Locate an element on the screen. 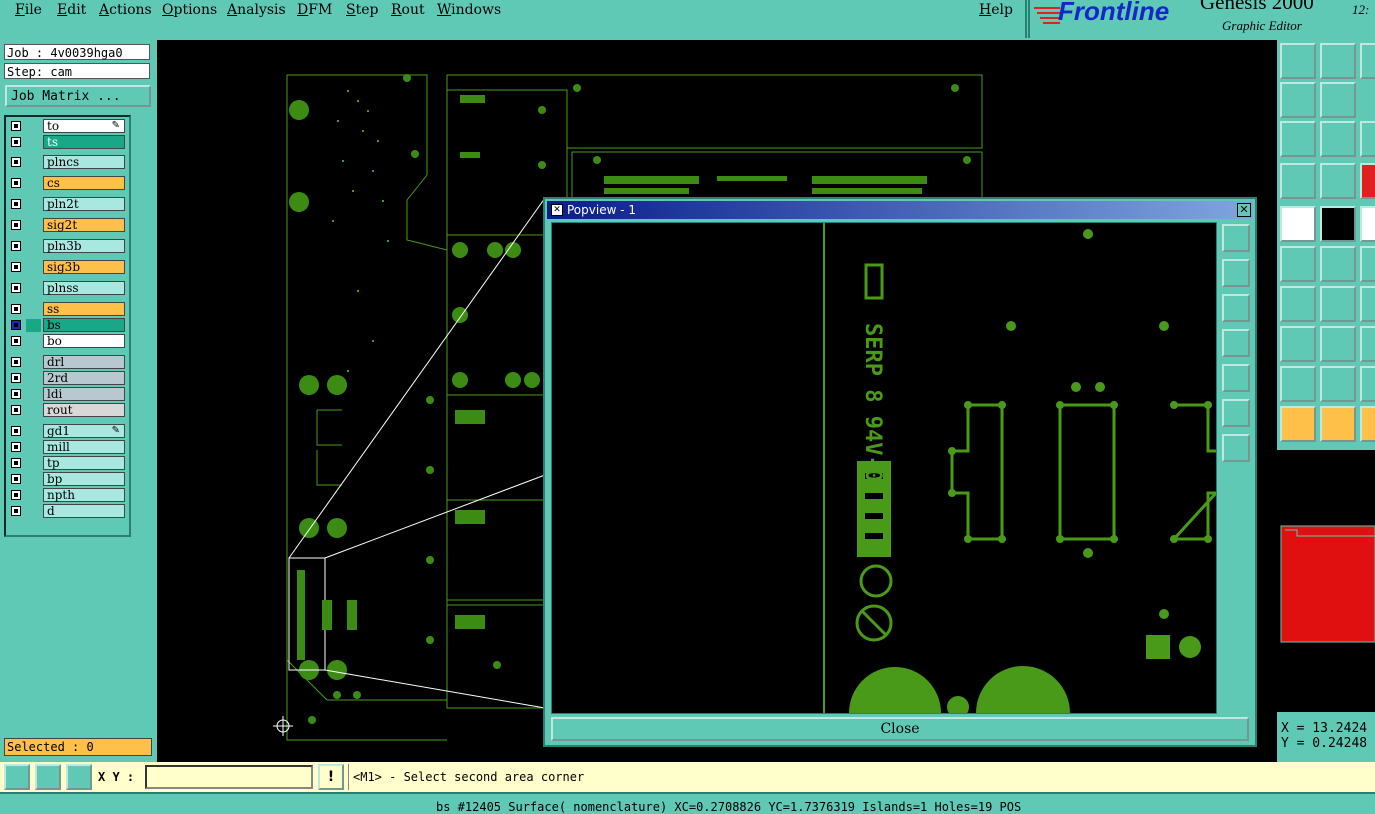  trace-tool is located at coordinates (1338, 344).